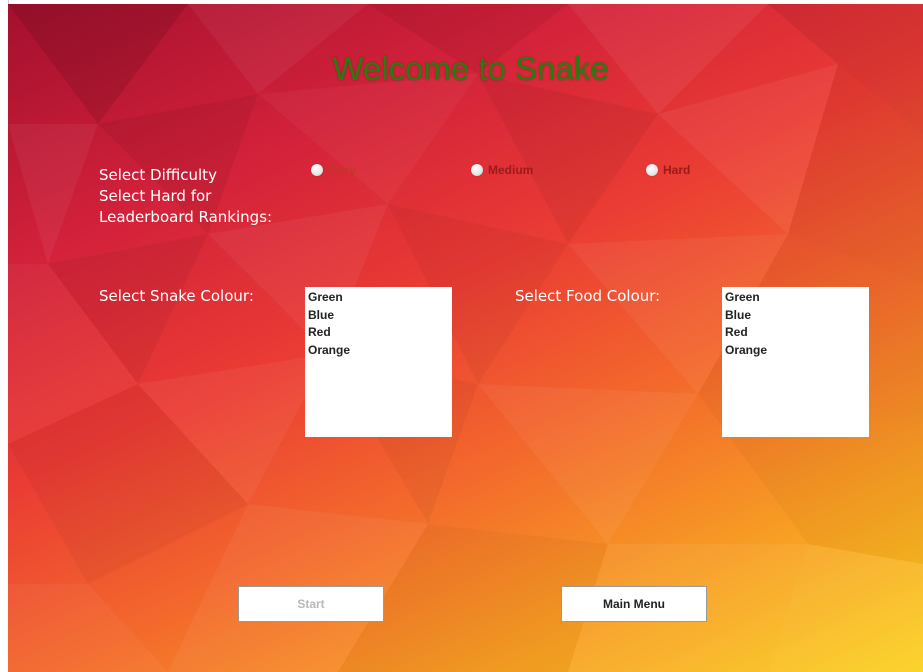 The height and width of the screenshot is (672, 923). Describe the element at coordinates (588, 296) in the screenshot. I see `food-colour-label: Select Food Colour:` at that location.